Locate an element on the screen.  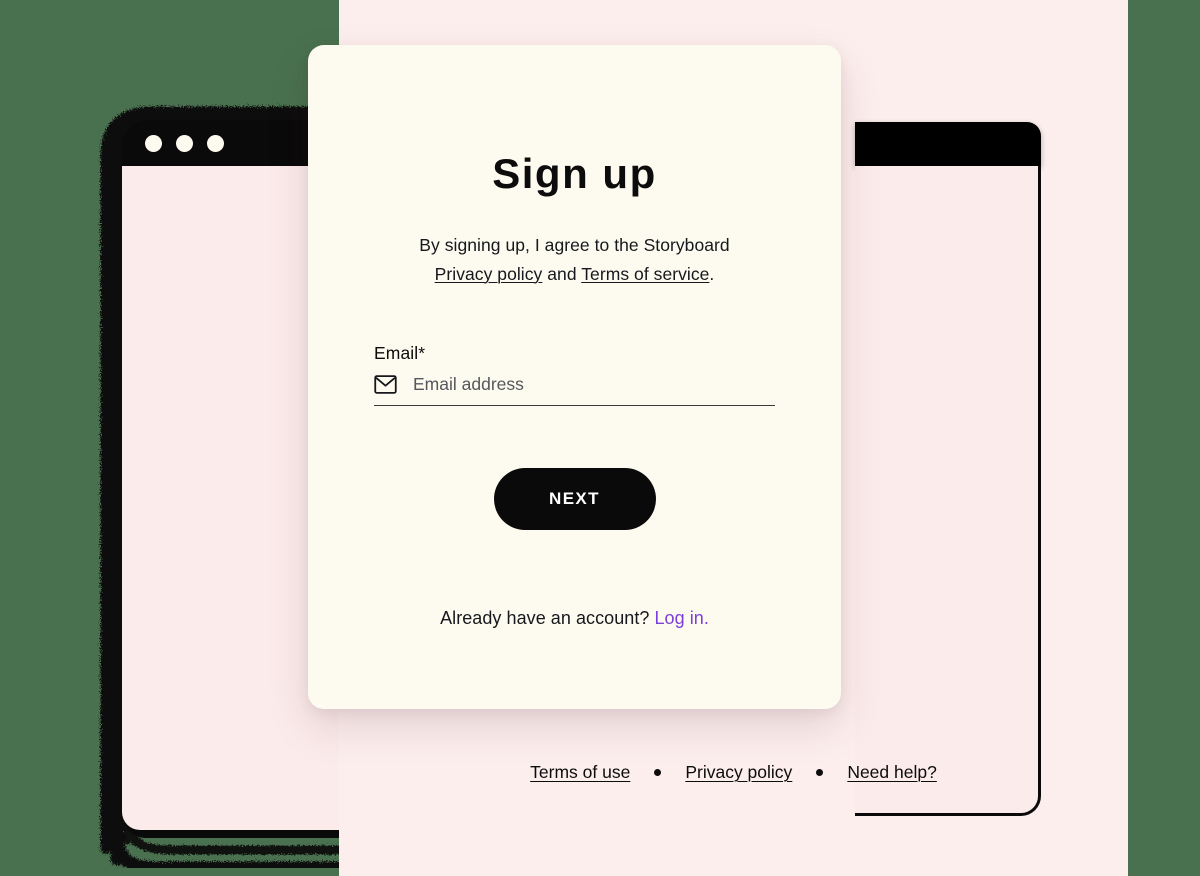
next-button-row: NEXT is located at coordinates (574, 498).